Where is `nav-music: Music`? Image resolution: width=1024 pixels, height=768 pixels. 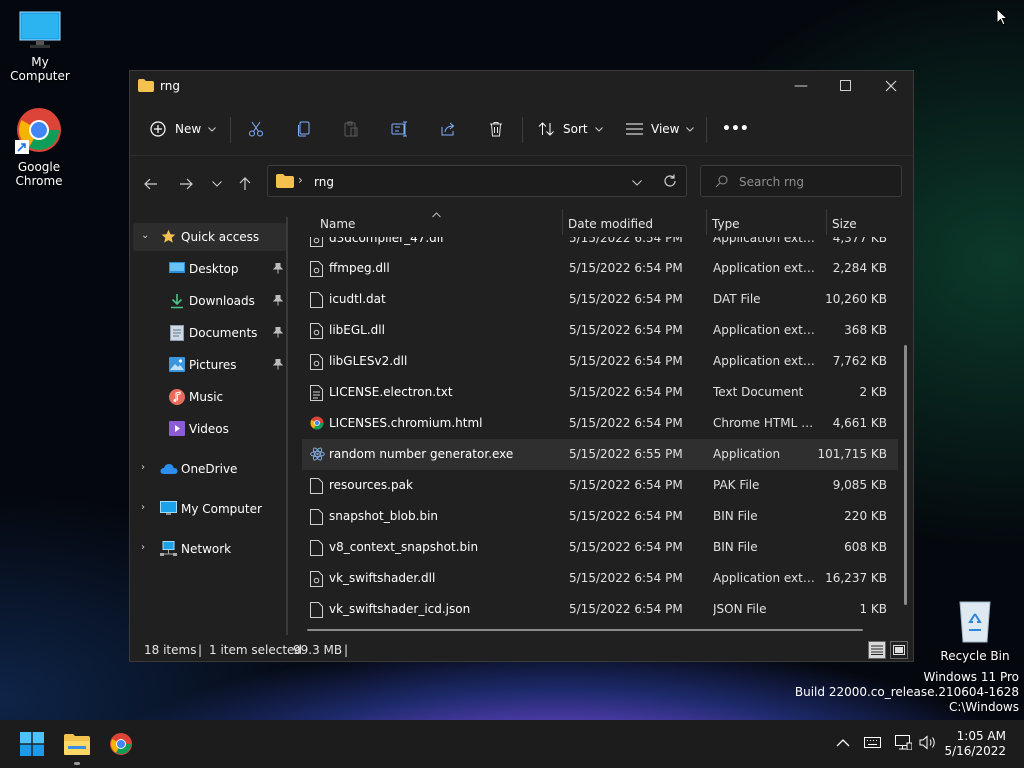 nav-music: Music is located at coordinates (210, 397).